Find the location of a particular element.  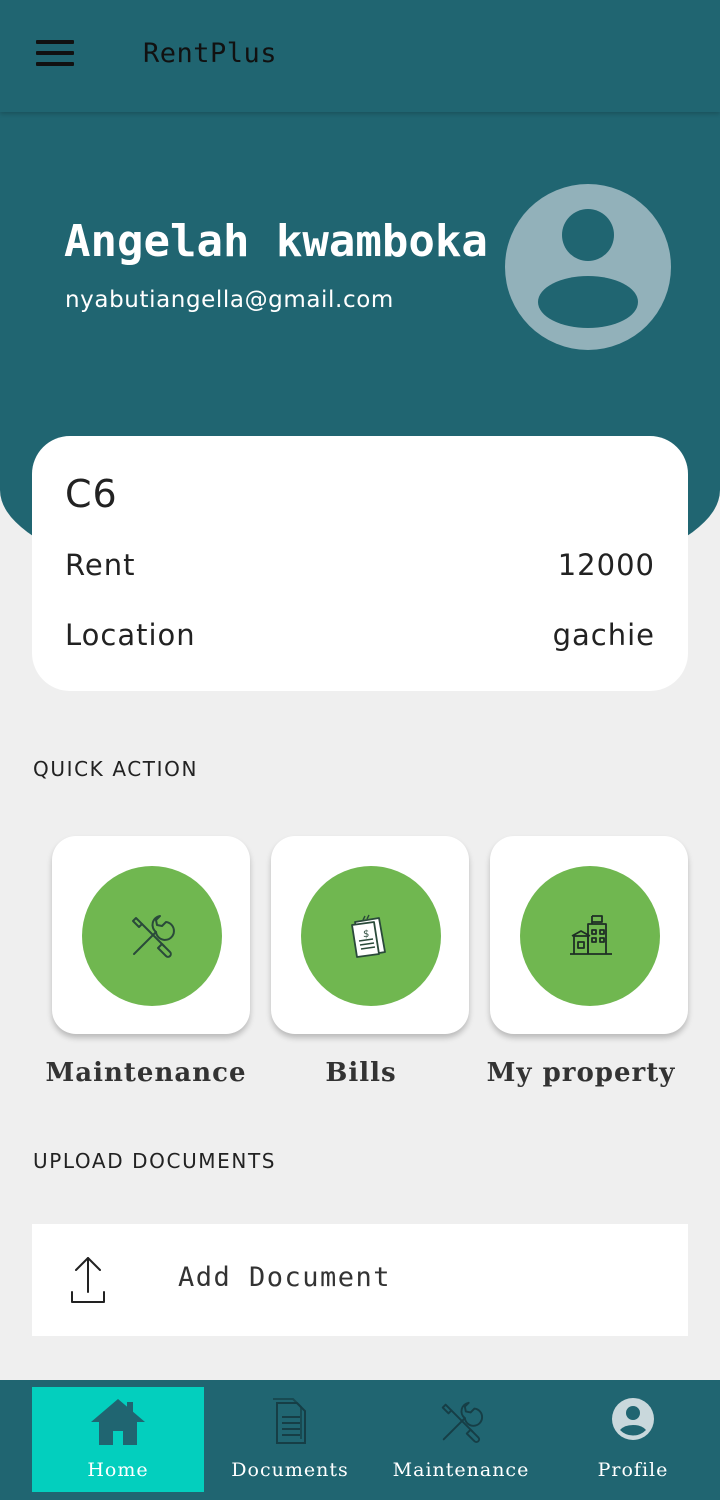

app-title: RentPlus is located at coordinates (210, 53).